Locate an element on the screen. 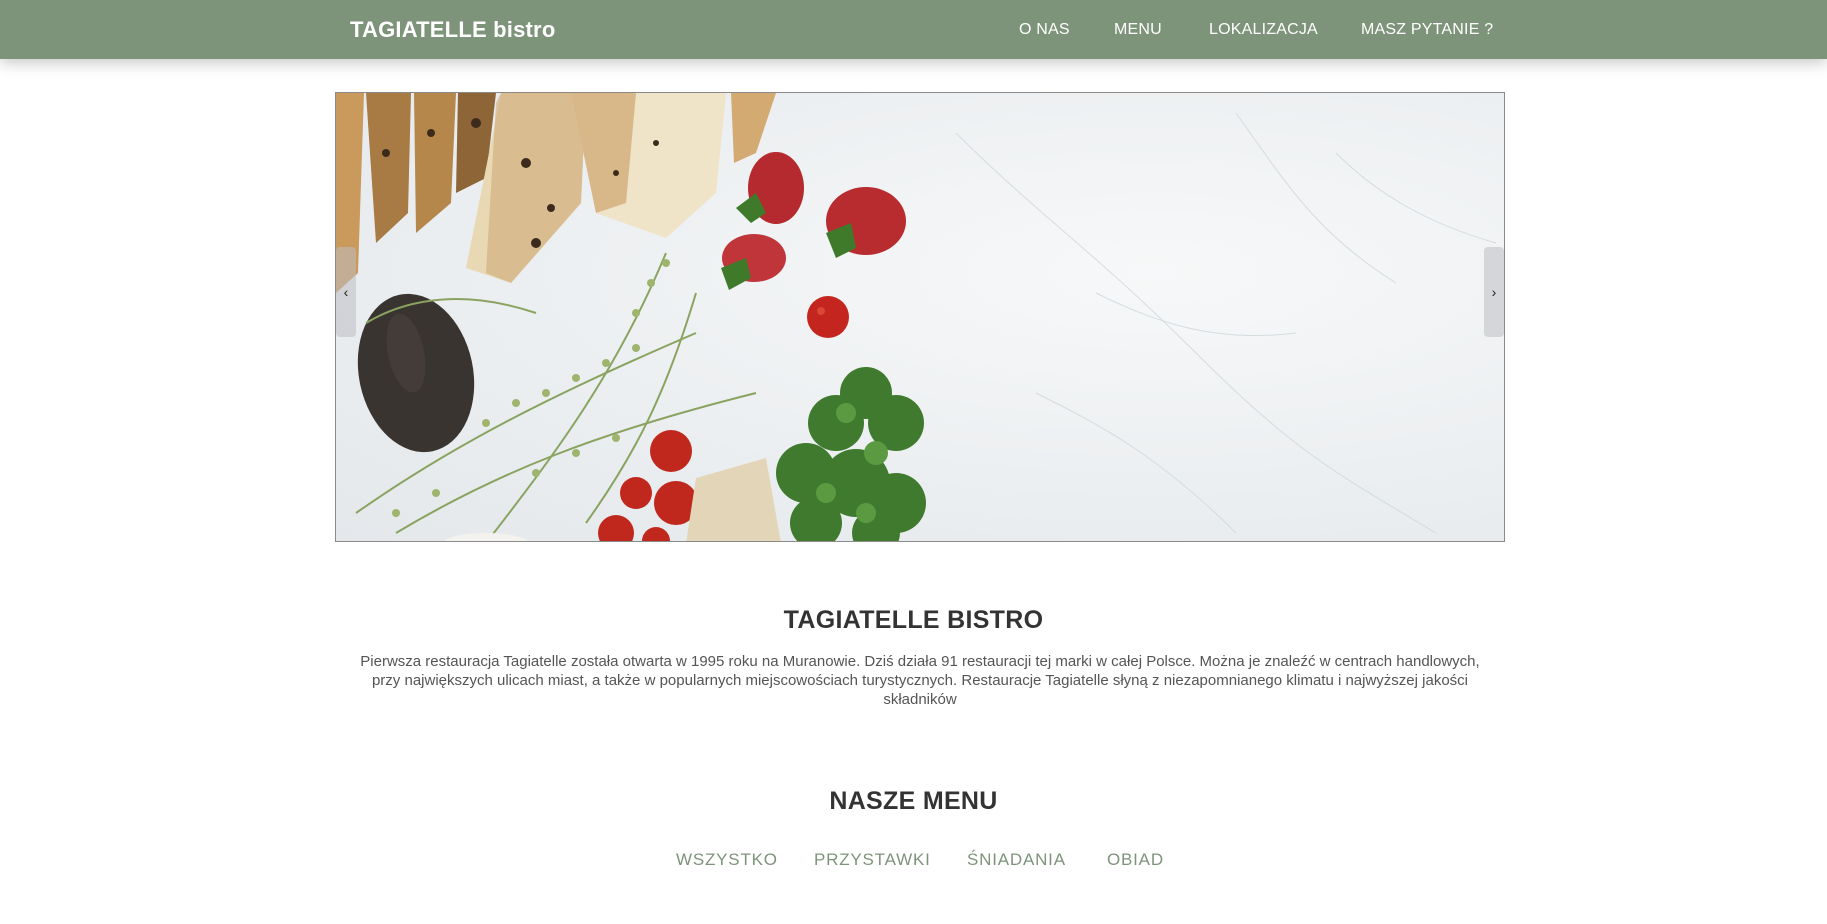 The width and height of the screenshot is (1827, 924). carousel-prev-button: ‹ is located at coordinates (346, 292).